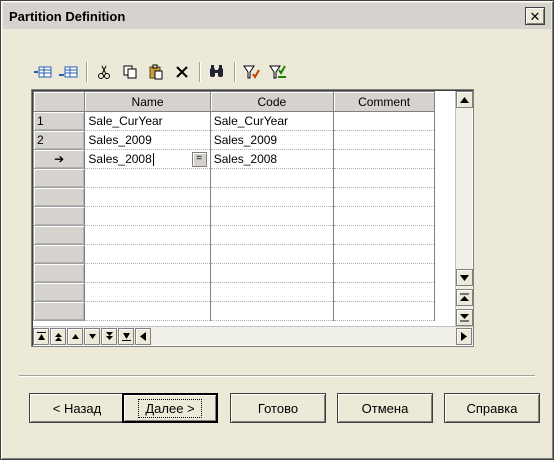 The width and height of the screenshot is (554, 460). Describe the element at coordinates (147, 140) in the screenshot. I see `cell-name: Sales_2009` at that location.